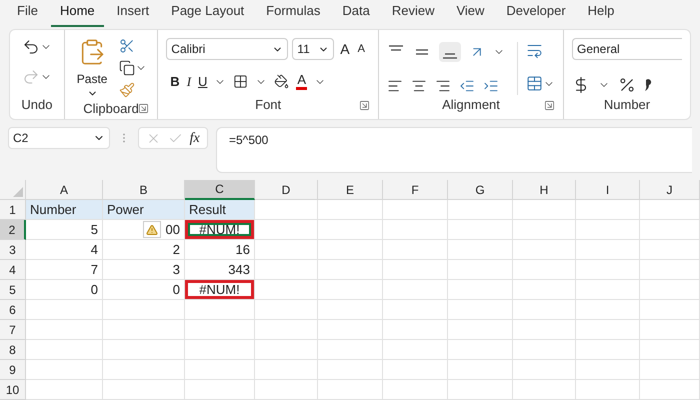  What do you see at coordinates (220, 190) in the screenshot?
I see `column-header: C` at bounding box center [220, 190].